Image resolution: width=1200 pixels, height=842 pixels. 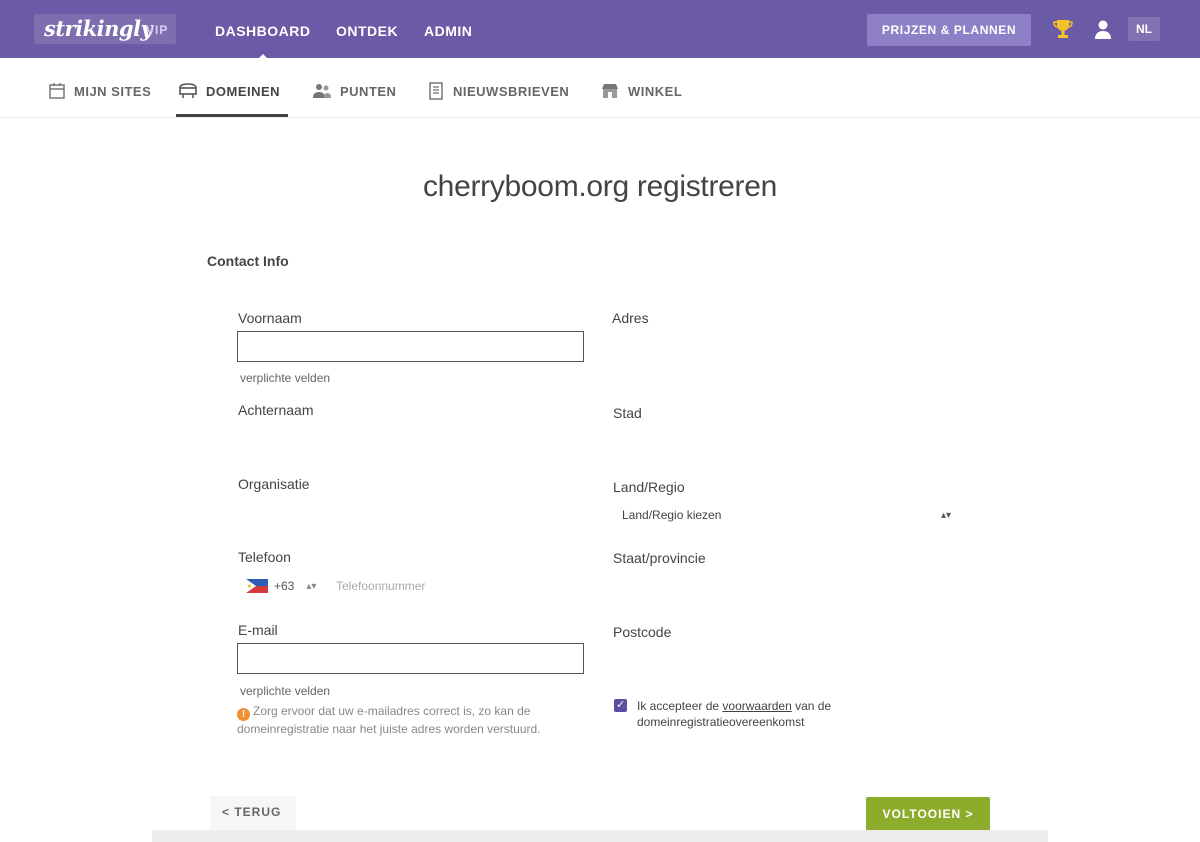 I want to click on people-icon, so click(x=322, y=91).